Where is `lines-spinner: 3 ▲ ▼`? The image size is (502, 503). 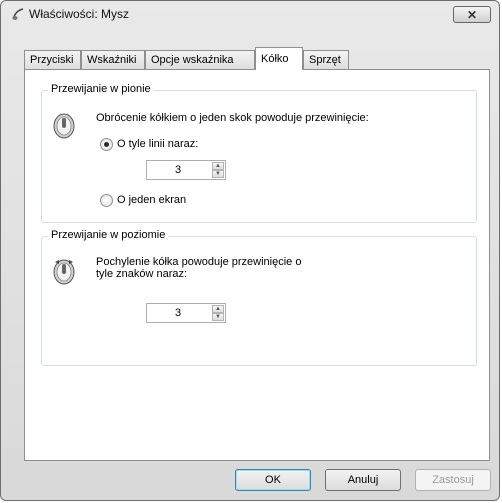
lines-spinner: 3 ▲ ▼ is located at coordinates (186, 170).